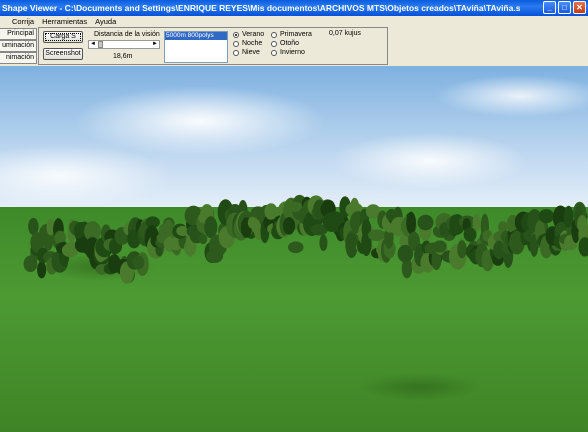 The height and width of the screenshot is (432, 588). What do you see at coordinates (63, 37) in the screenshot?
I see `load-button: Carga S` at bounding box center [63, 37].